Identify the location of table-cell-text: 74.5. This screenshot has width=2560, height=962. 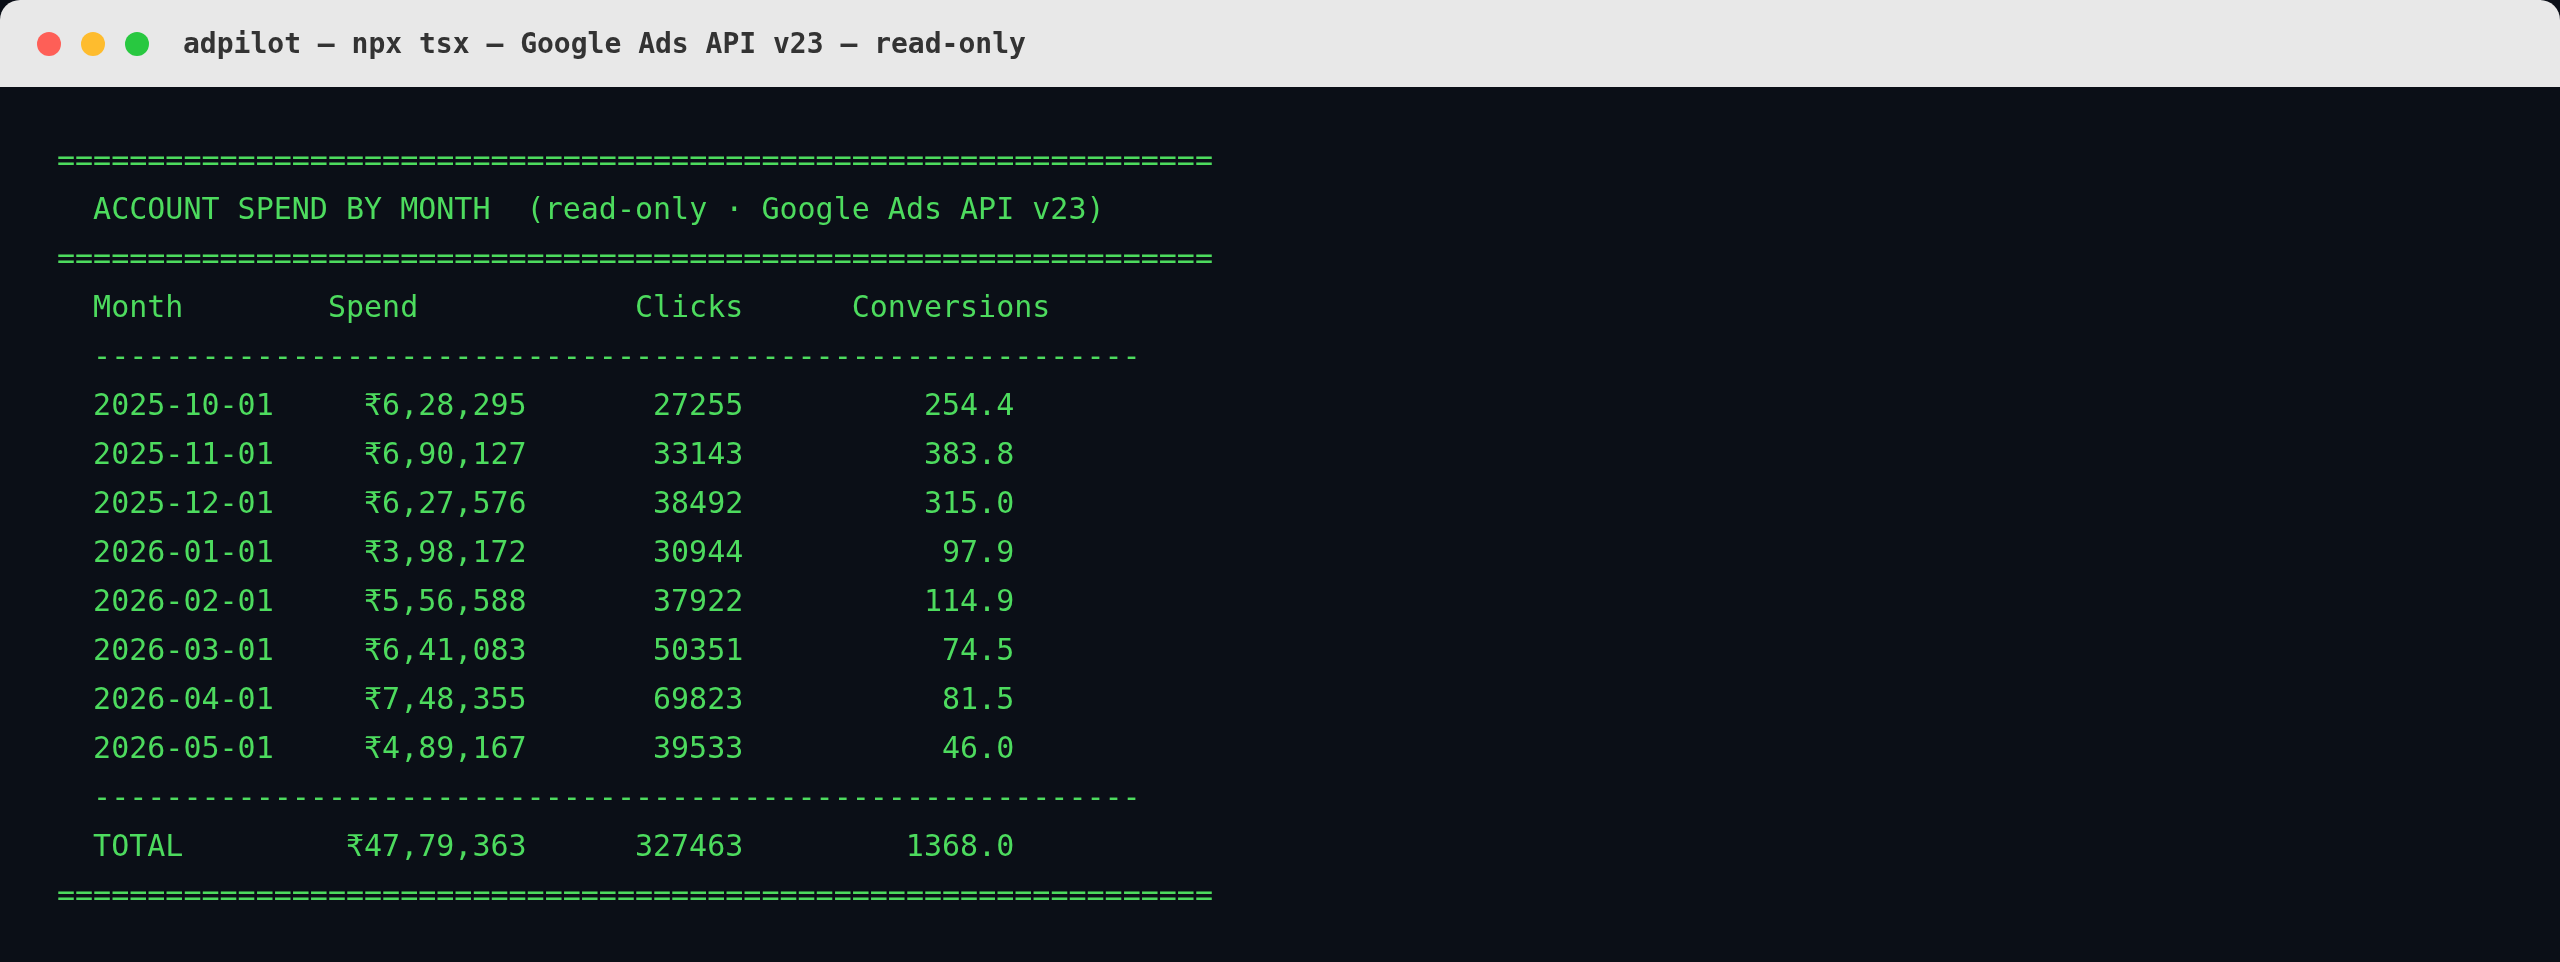
(978, 650).